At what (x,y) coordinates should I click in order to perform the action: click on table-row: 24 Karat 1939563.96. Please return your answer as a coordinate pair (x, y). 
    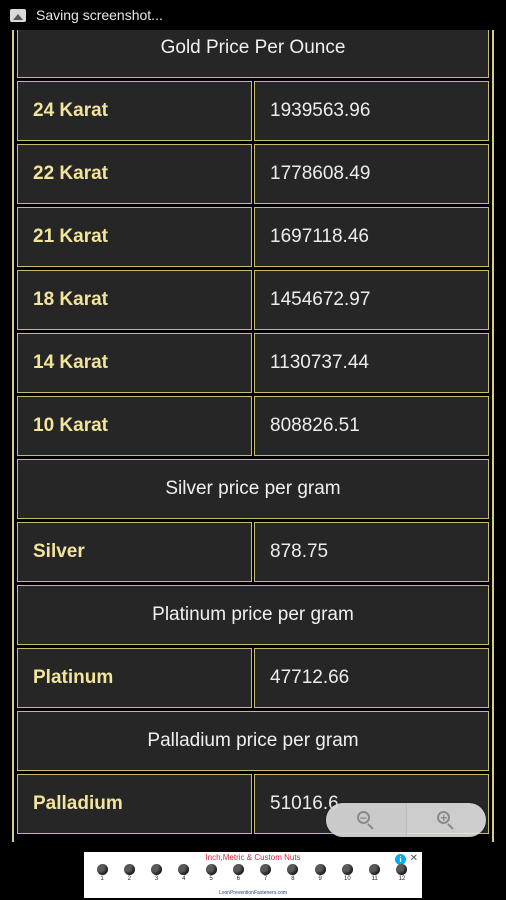
    Looking at the image, I should click on (253, 111).